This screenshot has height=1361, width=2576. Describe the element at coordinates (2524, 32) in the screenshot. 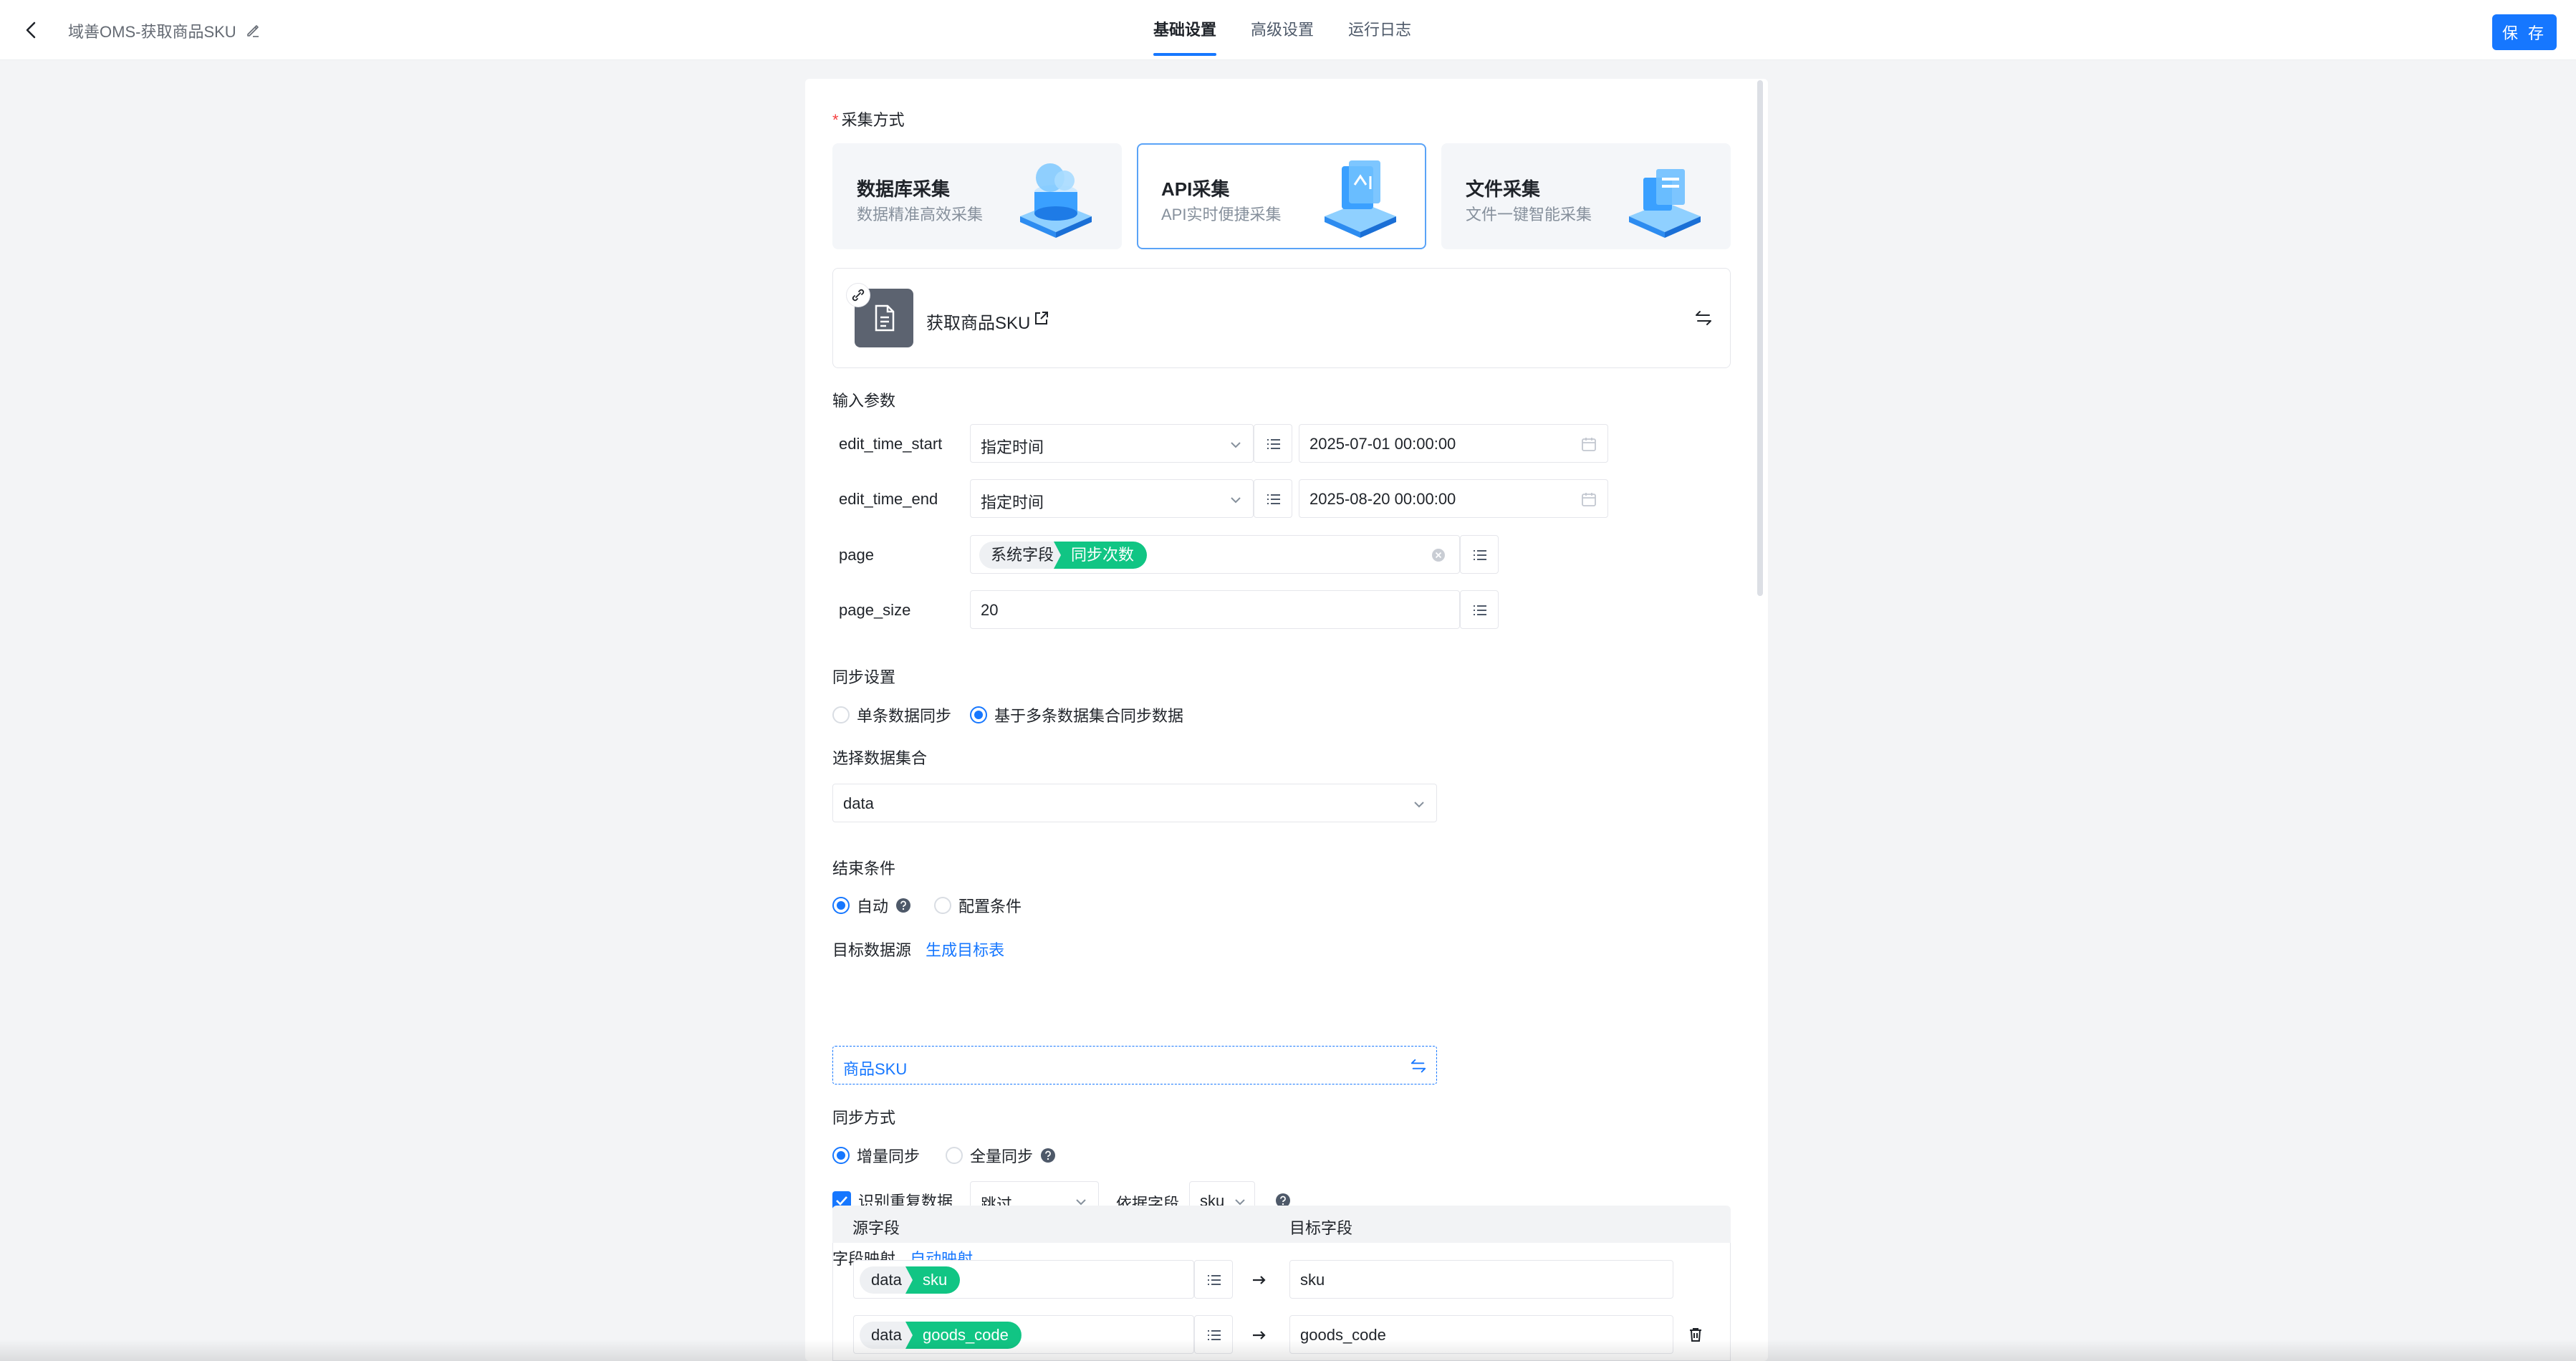

I see `save-button: 保 存` at that location.